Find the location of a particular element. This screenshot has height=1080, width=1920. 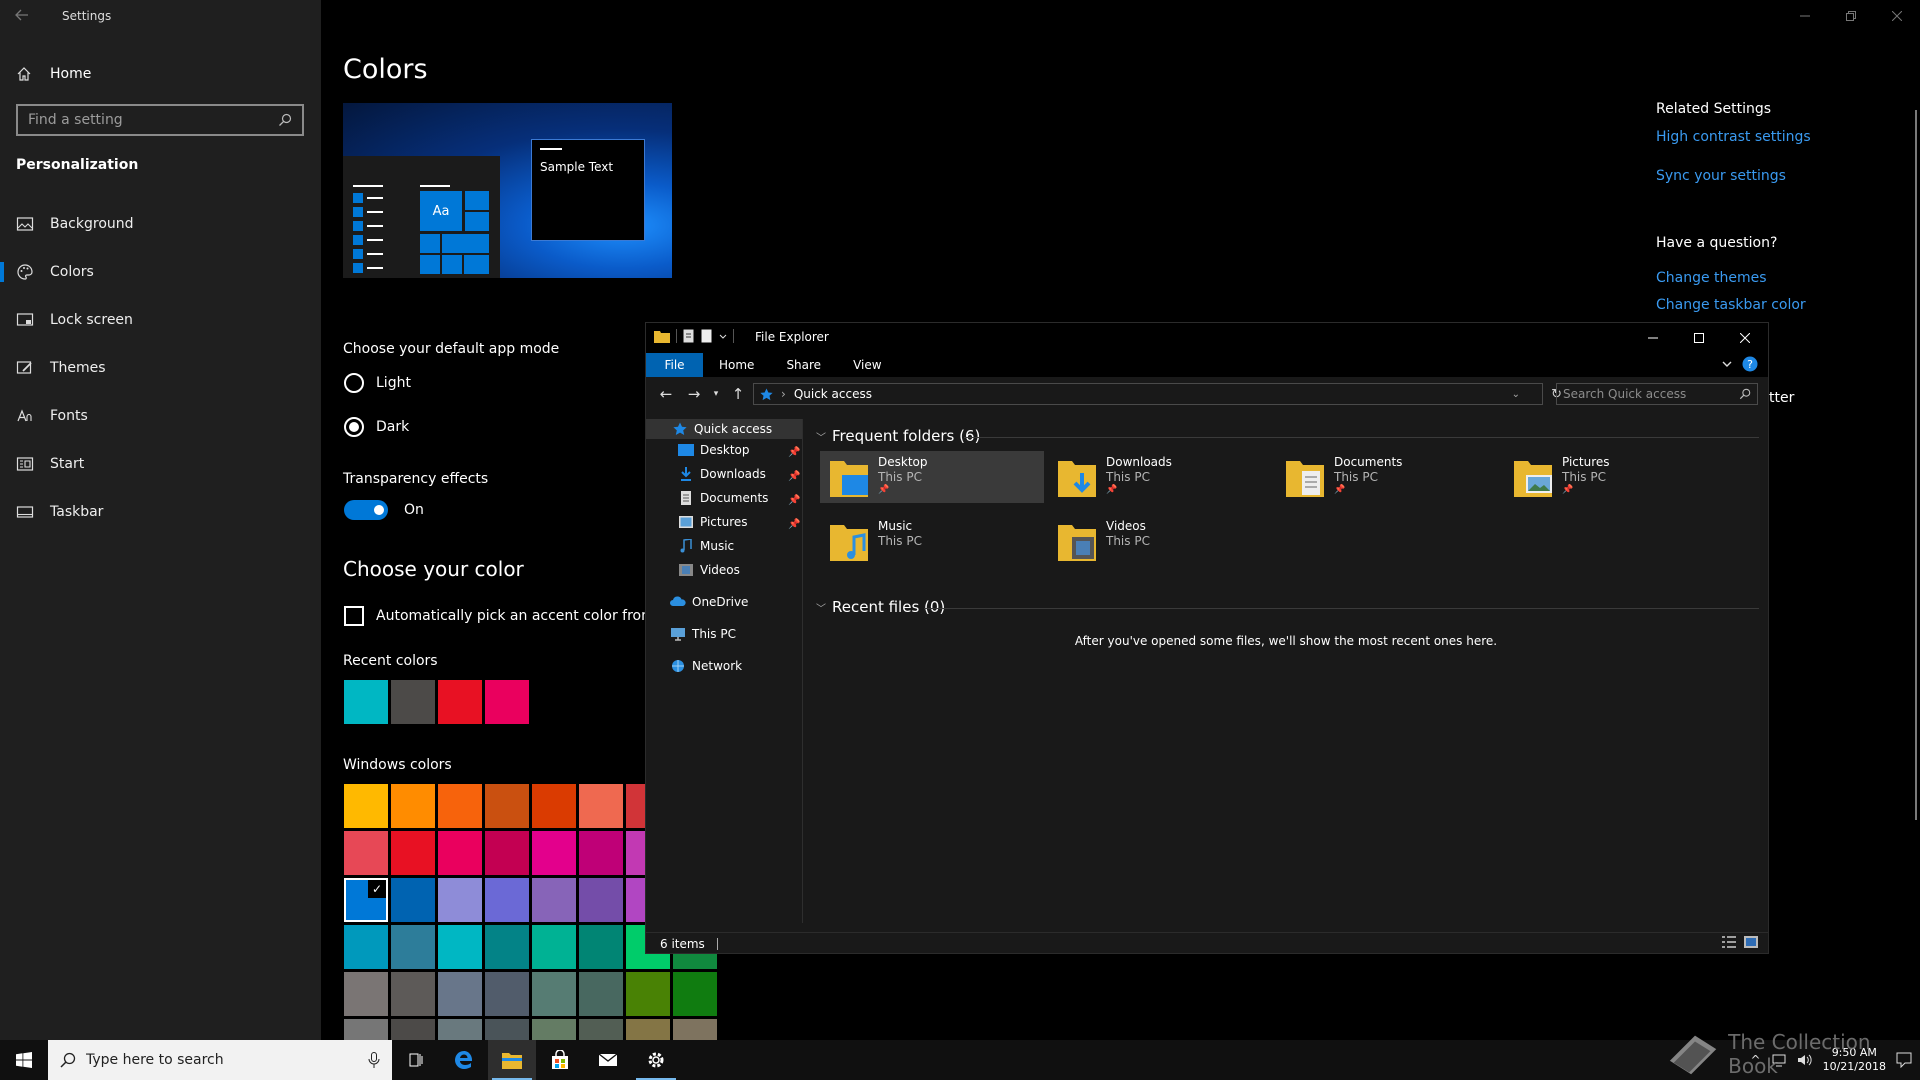

new-folder-icon is located at coordinates (707, 336).